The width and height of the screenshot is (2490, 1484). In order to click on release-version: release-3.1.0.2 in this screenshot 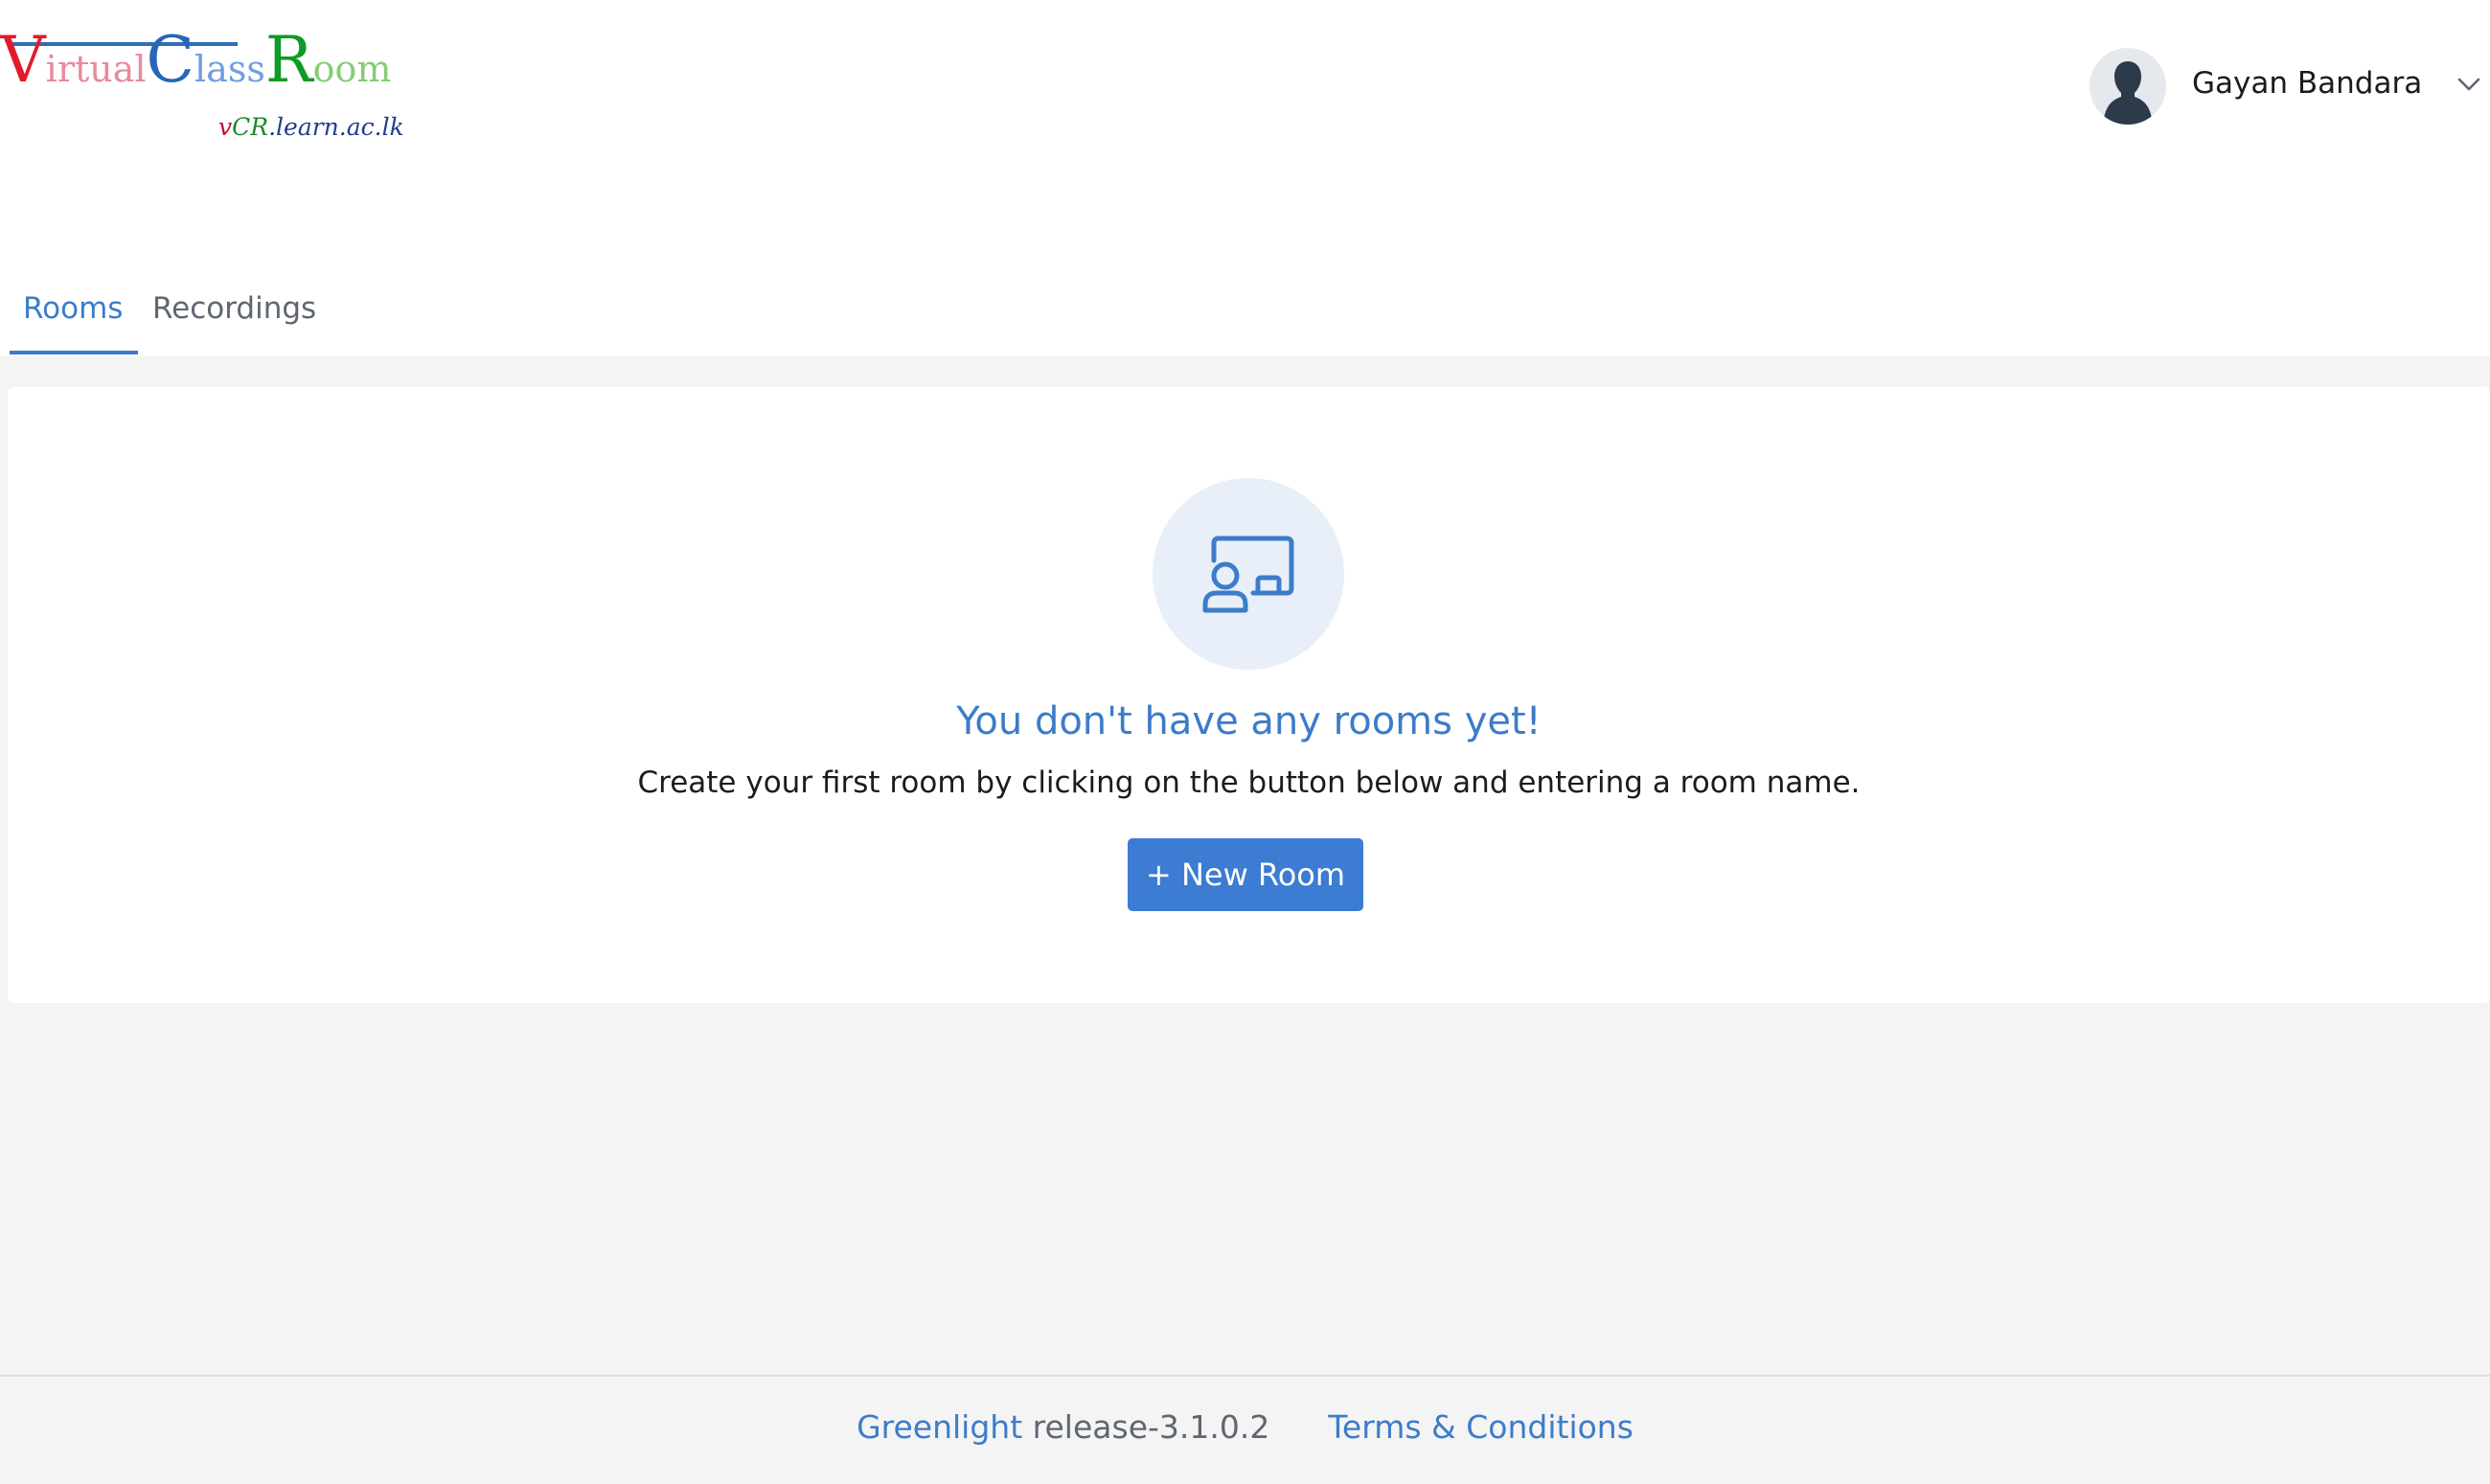, I will do `click(1151, 1427)`.